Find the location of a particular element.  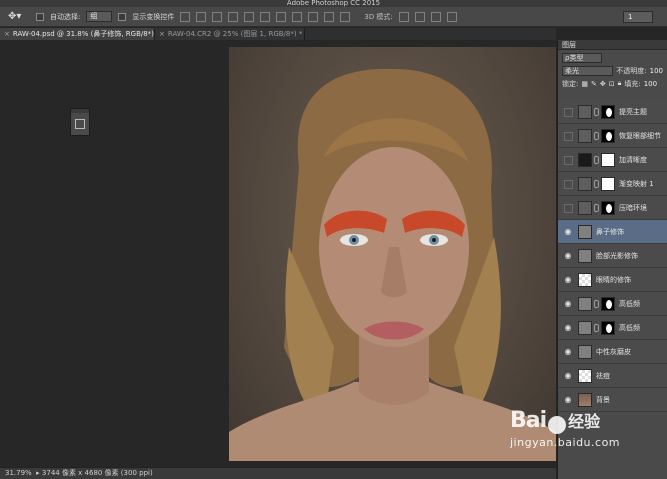

expand-arrow-icon: ▸ is located at coordinates (38, 473).